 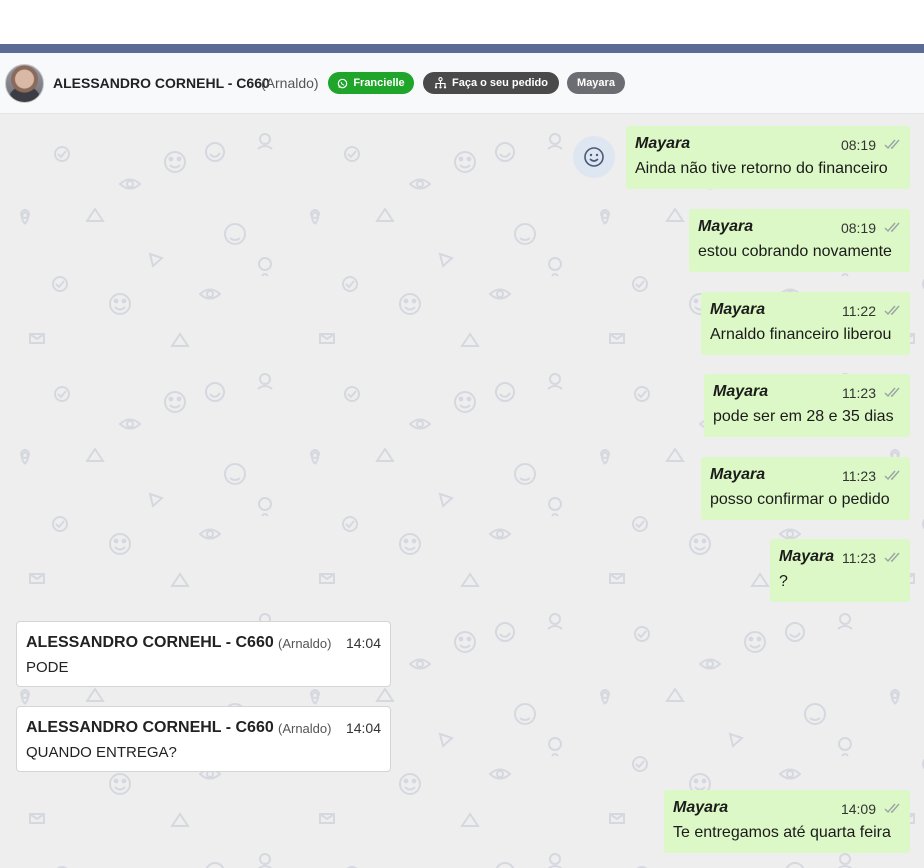 I want to click on tag-faca-o-seu-pedido: Faça o seu pedido, so click(x=491, y=83).